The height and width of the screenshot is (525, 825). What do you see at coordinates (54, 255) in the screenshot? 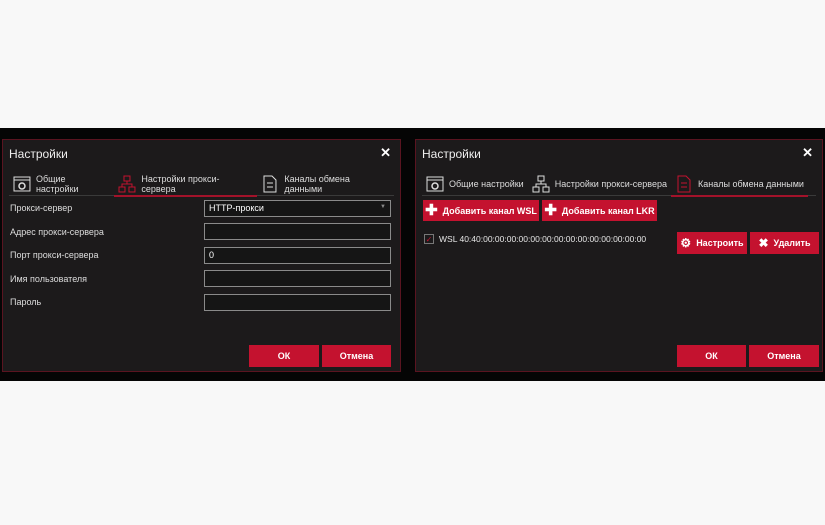
I see `proxy-port-label: Порт прокси-сервера` at bounding box center [54, 255].